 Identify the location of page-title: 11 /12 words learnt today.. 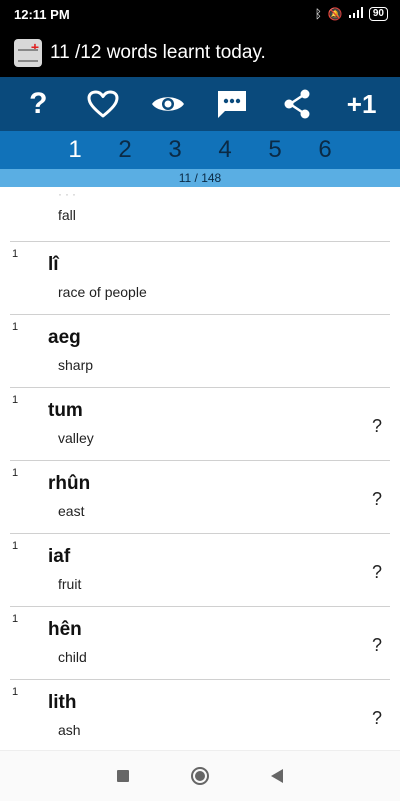
(158, 52).